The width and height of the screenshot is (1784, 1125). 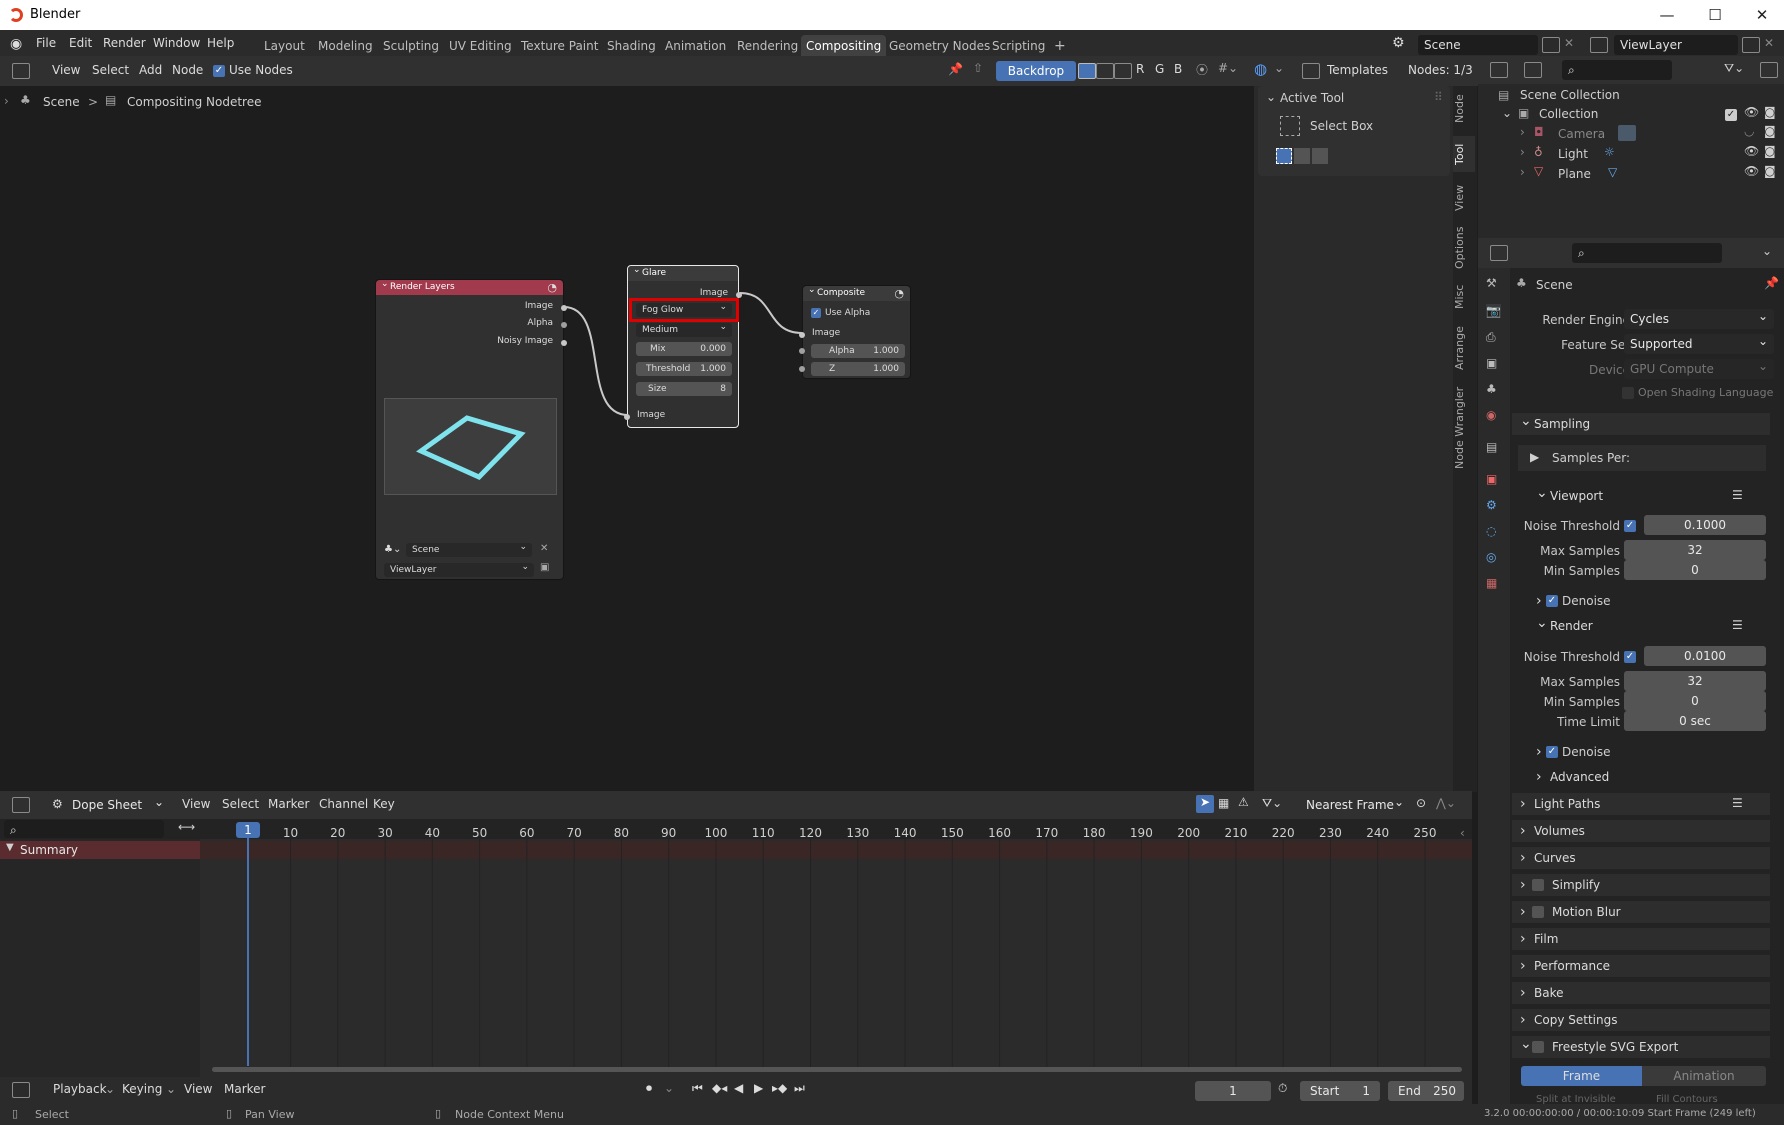 What do you see at coordinates (1770, 171) in the screenshot?
I see `plane-render-icon: ◙` at bounding box center [1770, 171].